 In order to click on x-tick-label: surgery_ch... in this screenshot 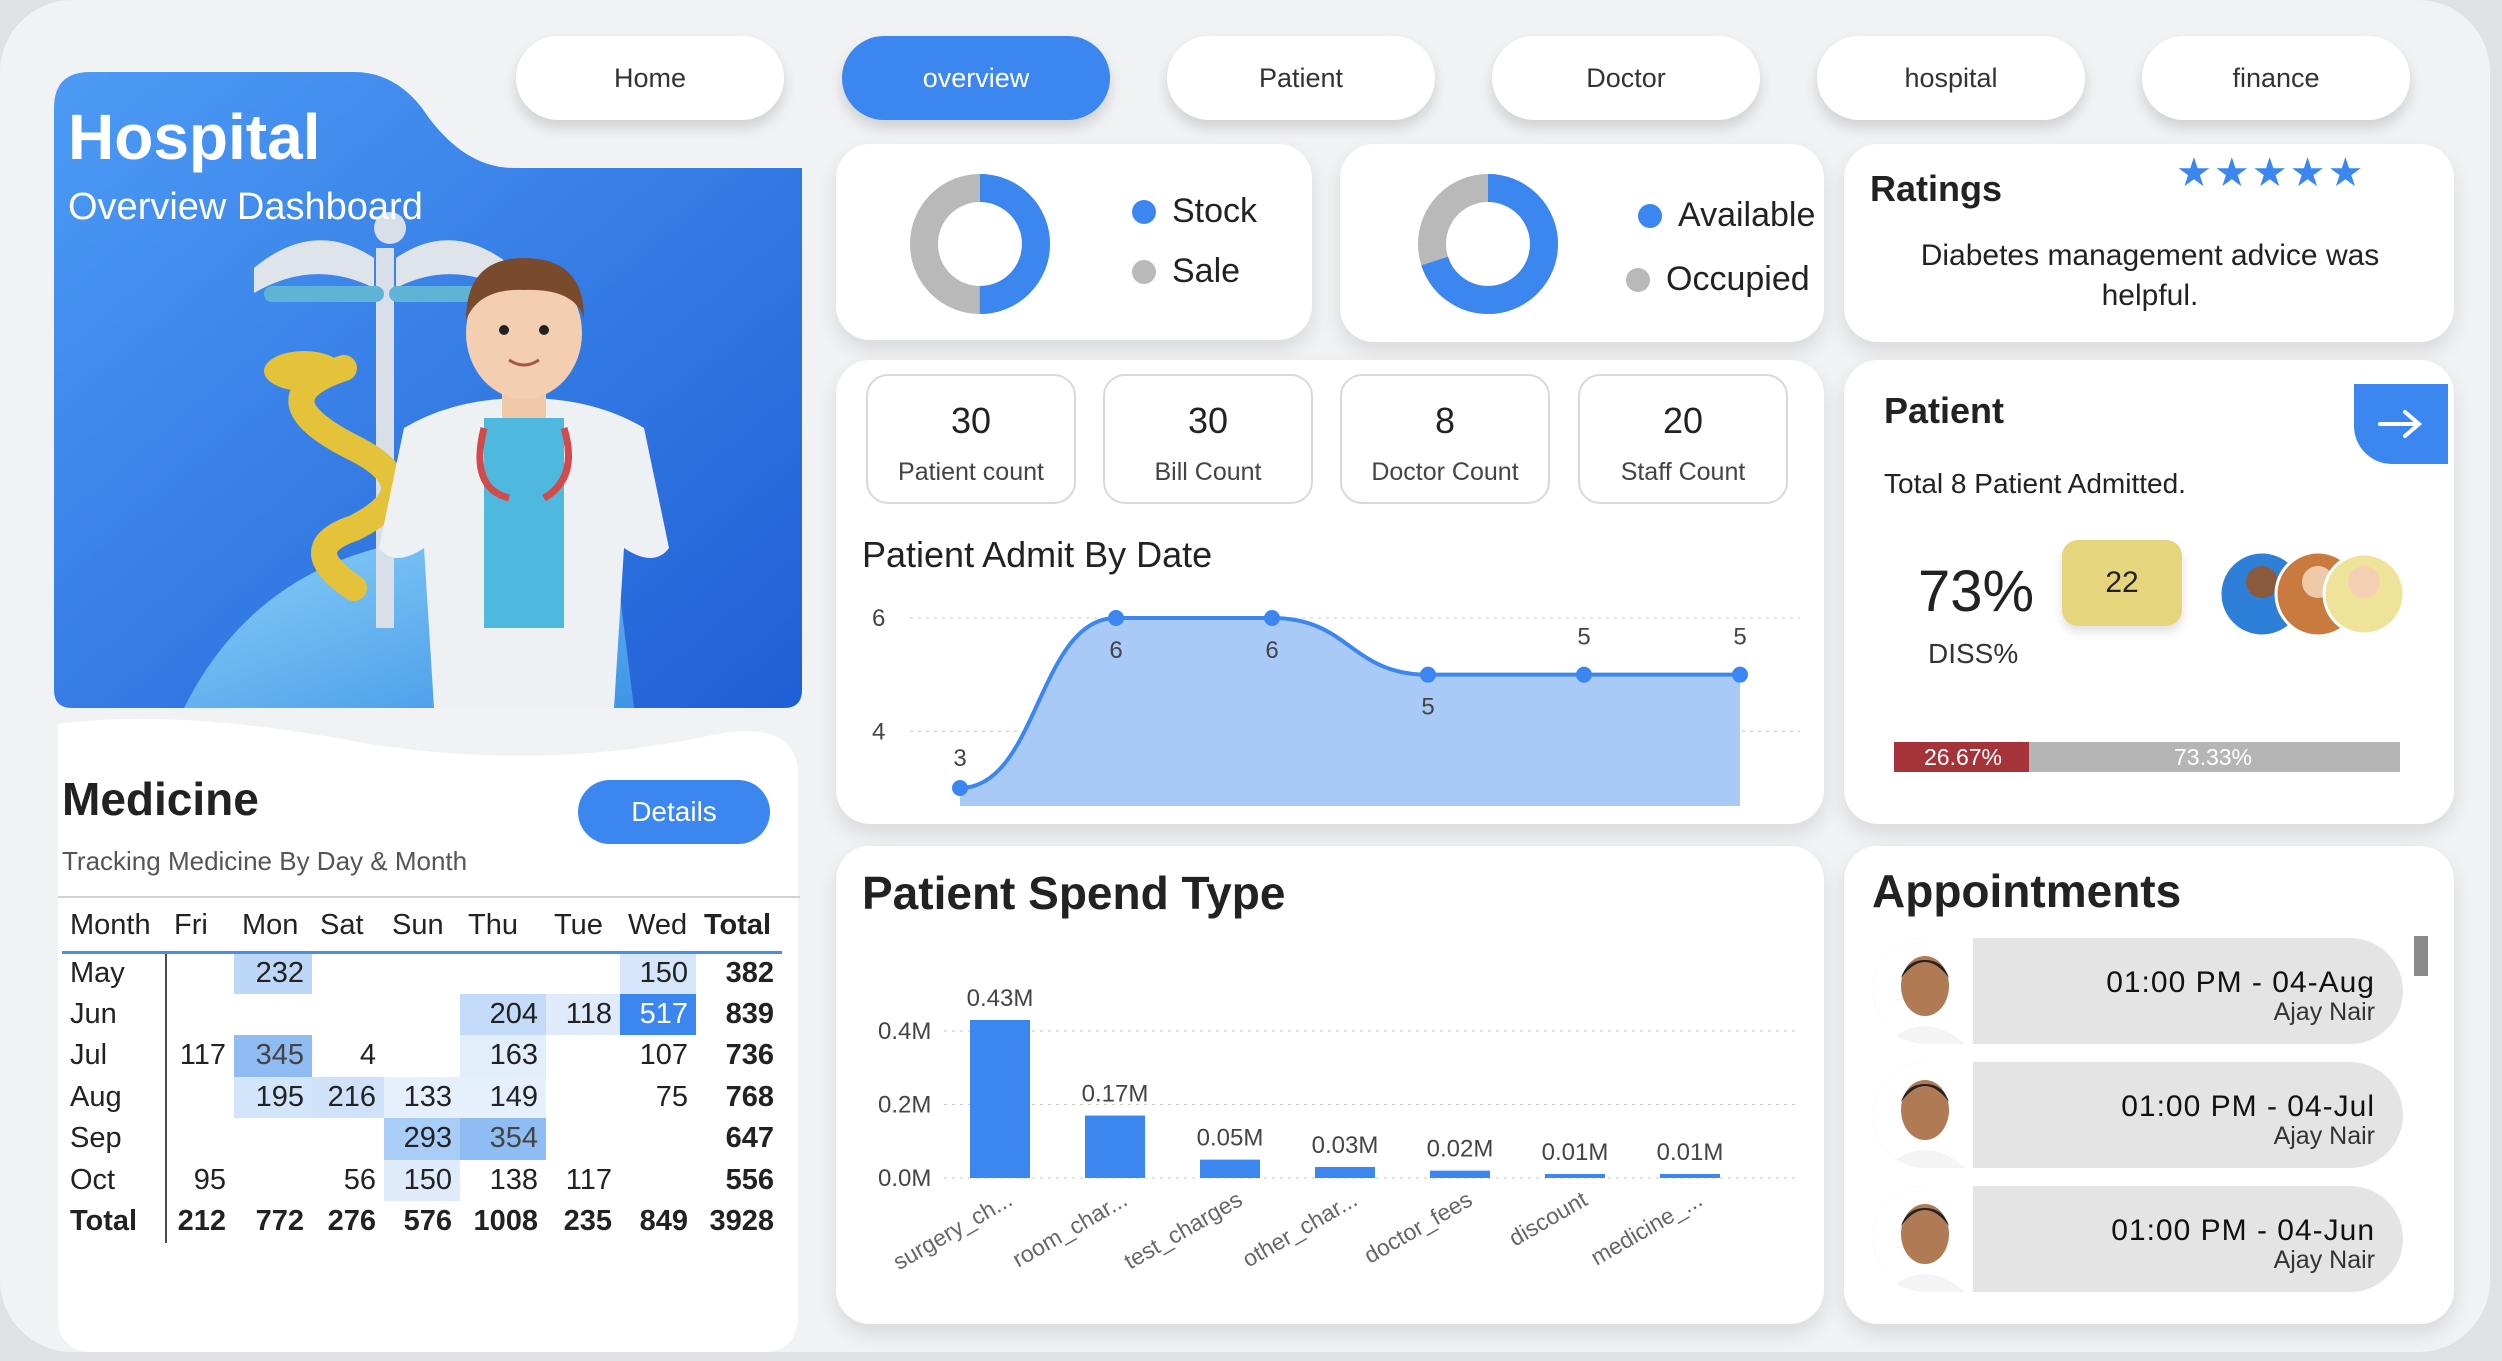, I will do `click(952, 1230)`.